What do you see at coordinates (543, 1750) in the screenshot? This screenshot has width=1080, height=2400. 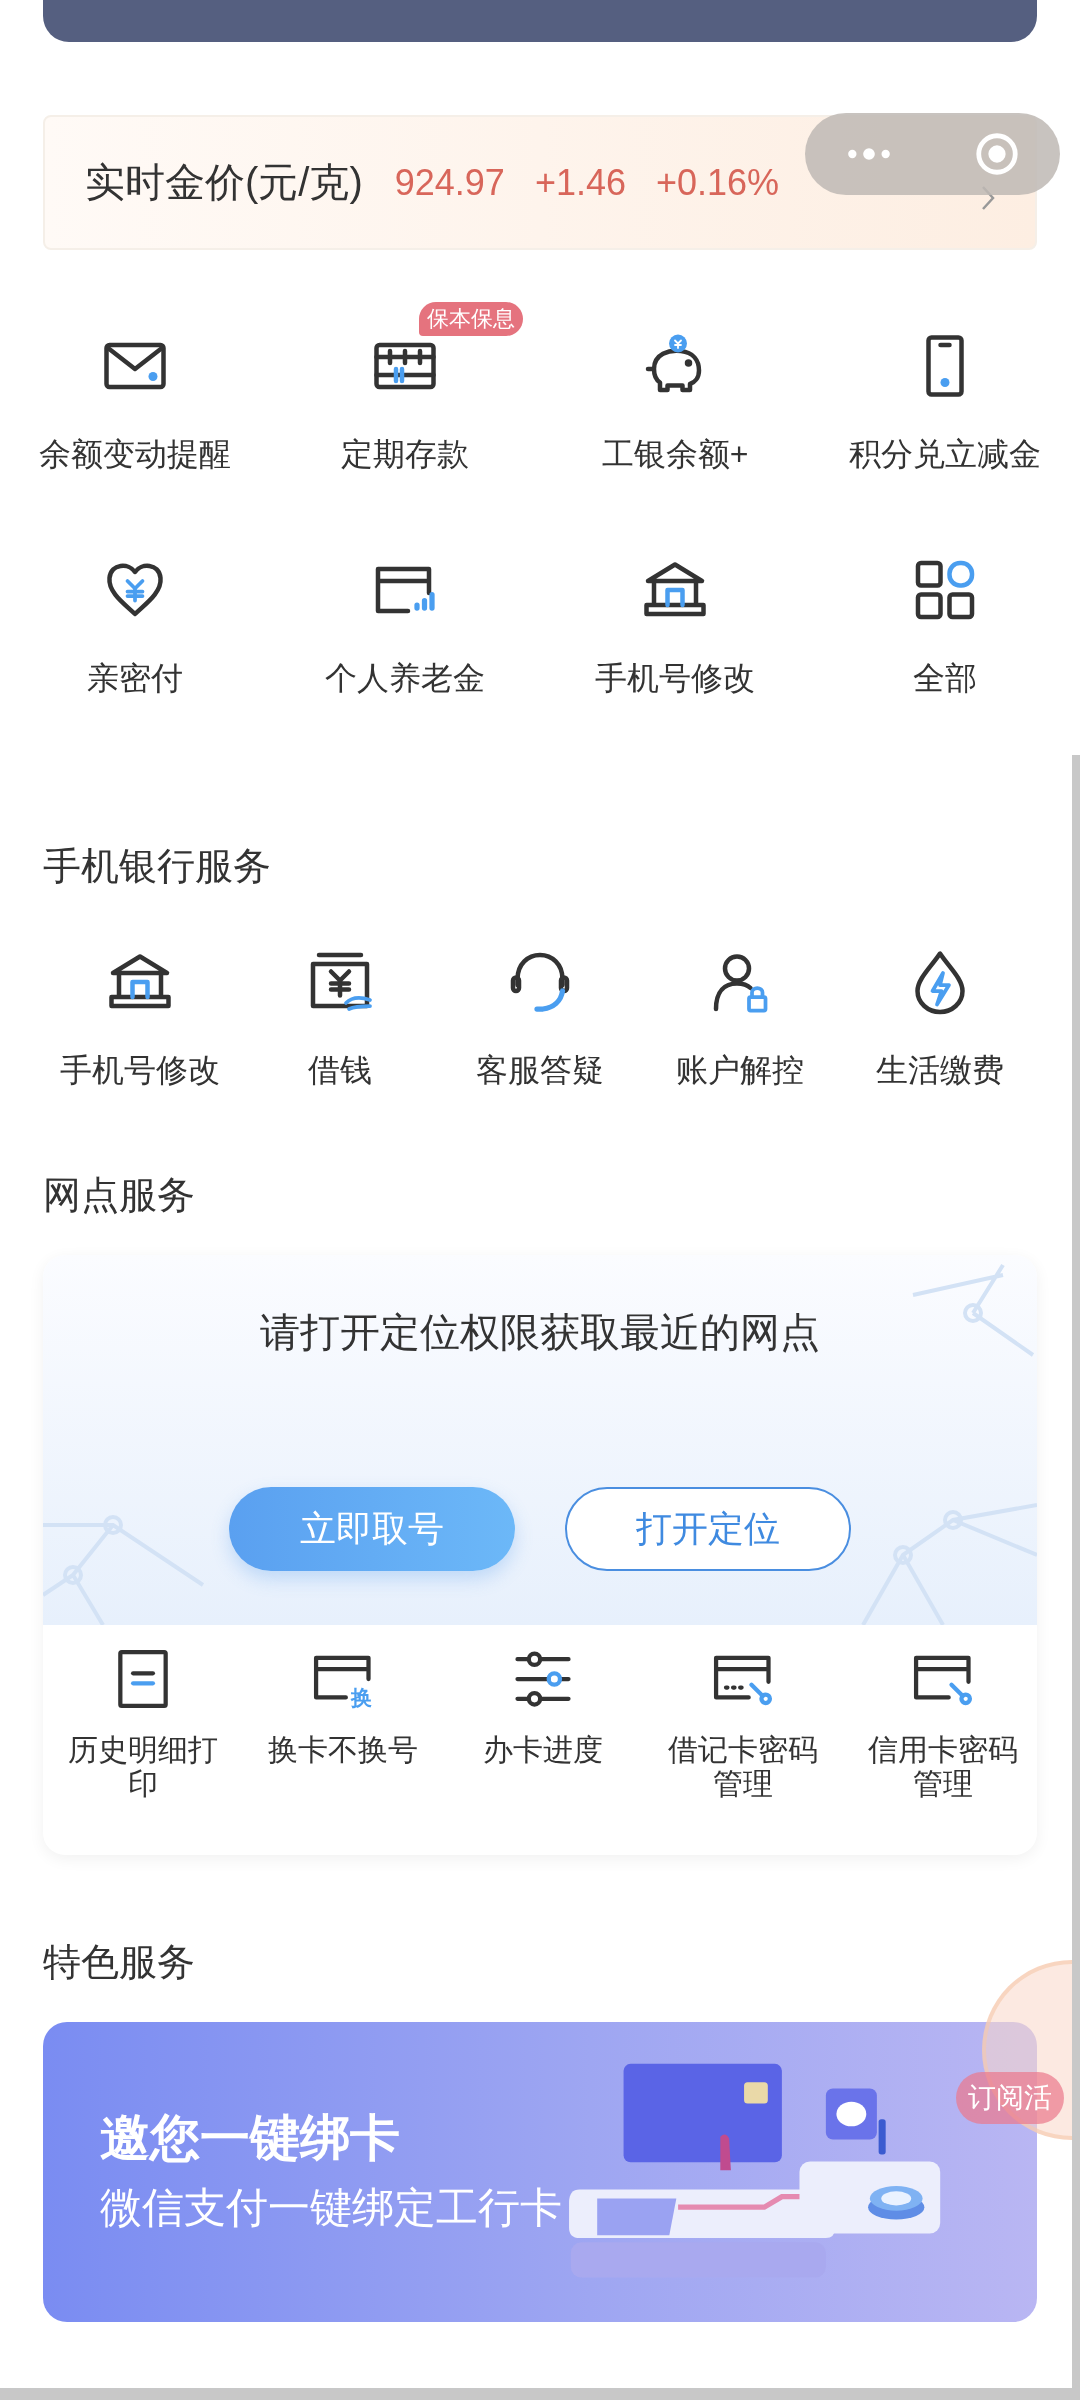 I see `service-label: 办卡进度` at bounding box center [543, 1750].